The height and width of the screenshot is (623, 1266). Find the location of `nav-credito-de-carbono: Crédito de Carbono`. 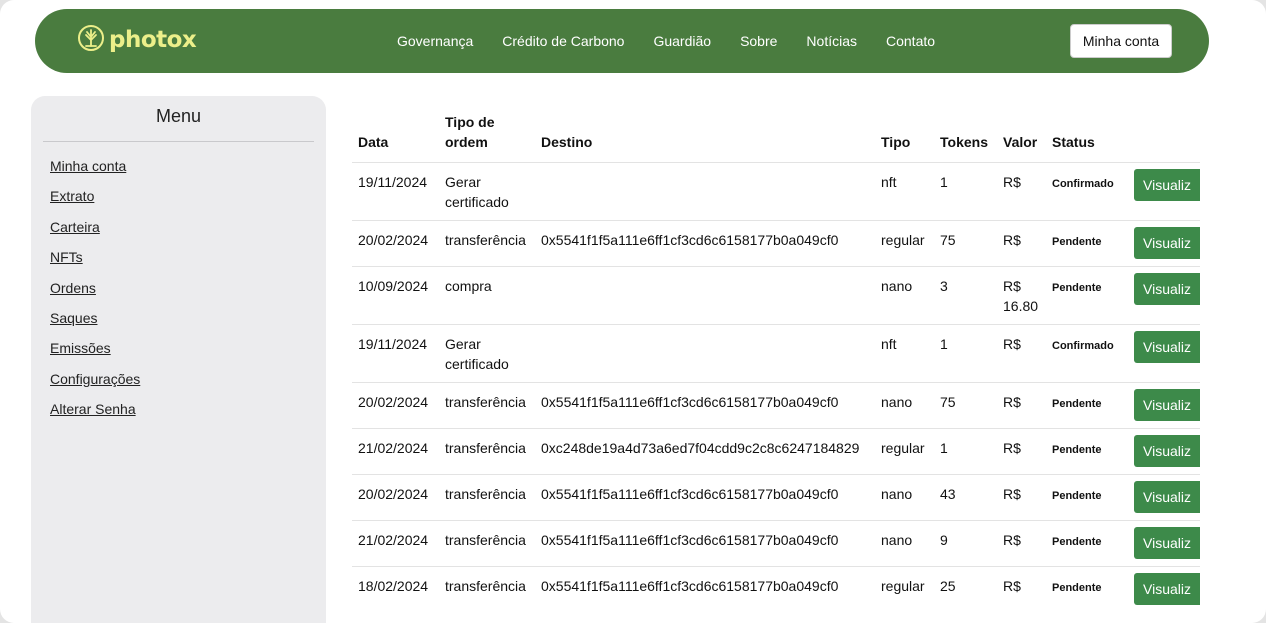

nav-credito-de-carbono: Crédito de Carbono is located at coordinates (563, 41).